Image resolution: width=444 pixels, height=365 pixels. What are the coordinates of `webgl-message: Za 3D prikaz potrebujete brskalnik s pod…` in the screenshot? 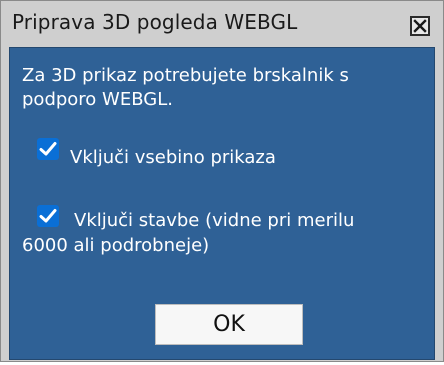 It's located at (185, 87).